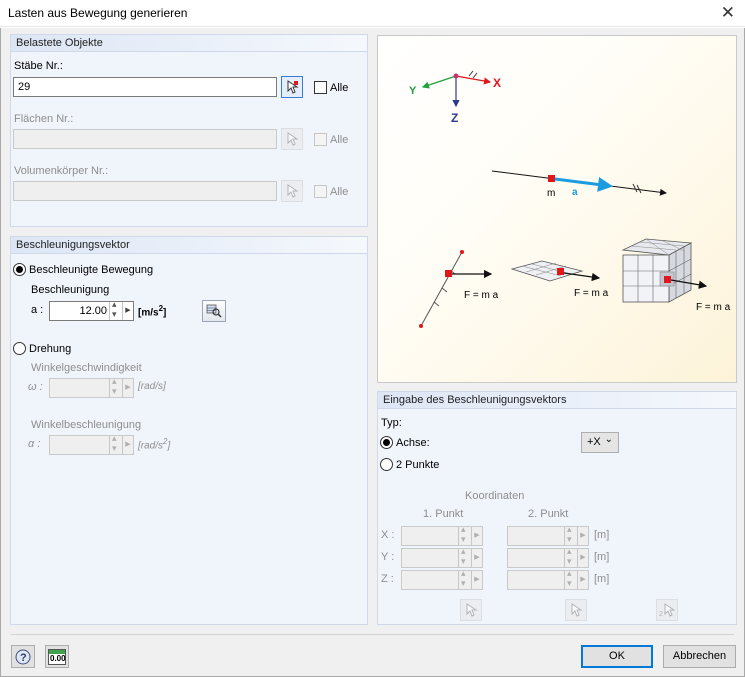  Describe the element at coordinates (148, 313) in the screenshot. I see `unit-base: [m/s` at that location.